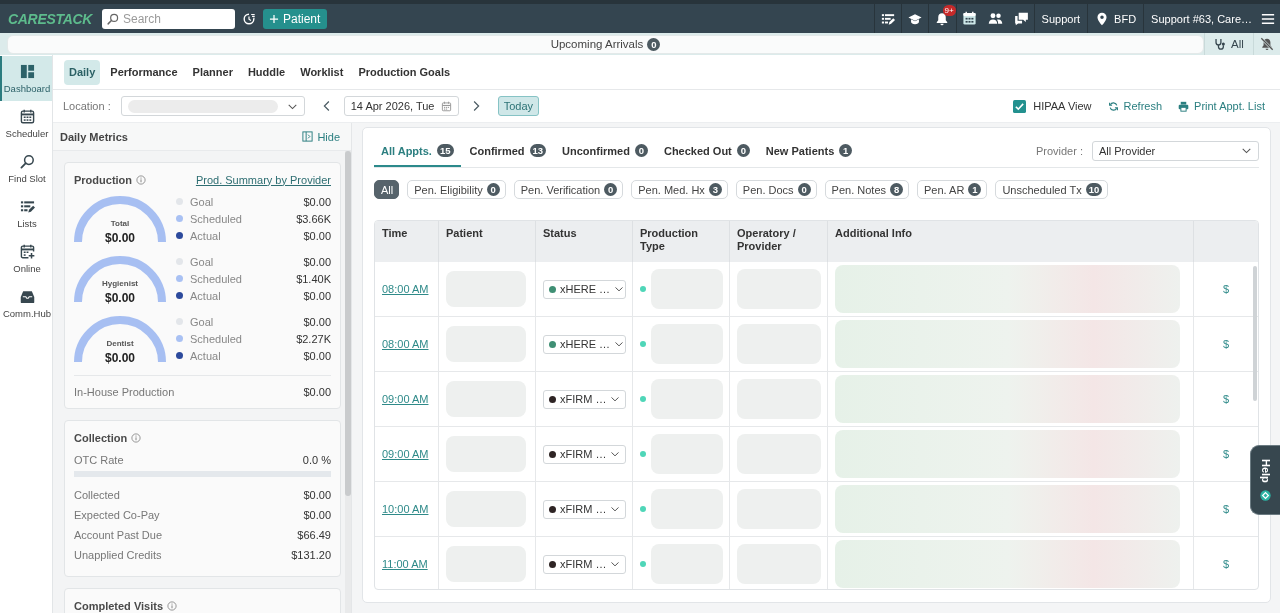  What do you see at coordinates (405, 509) in the screenshot?
I see `time-link: 10:00 AM` at bounding box center [405, 509].